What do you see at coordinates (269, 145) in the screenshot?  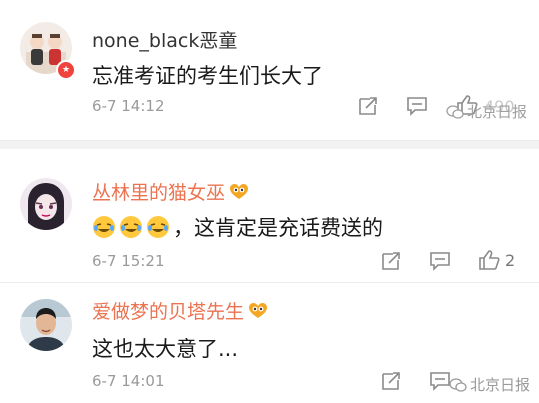 I see `section-gap` at bounding box center [269, 145].